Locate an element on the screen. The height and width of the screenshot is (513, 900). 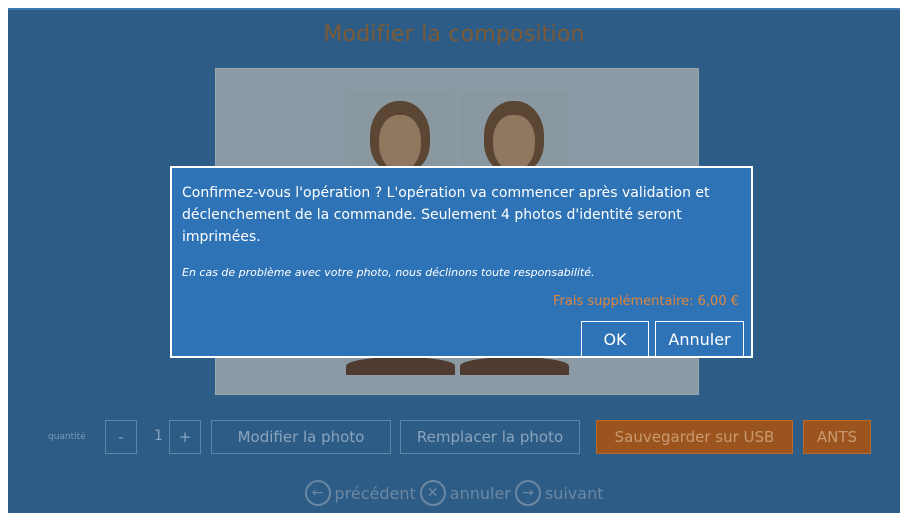
cancel-button: Annuler is located at coordinates (699, 339).